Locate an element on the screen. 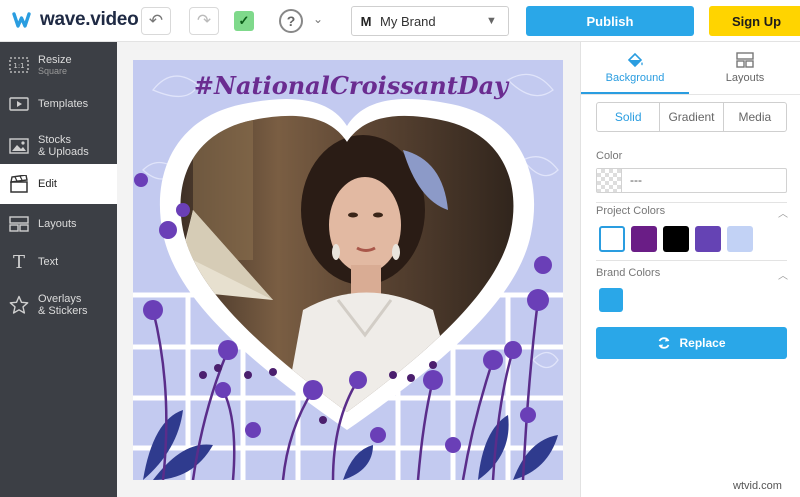 This screenshot has width=800, height=497. sidebar-item-stocks: Stocks & Uploads is located at coordinates (58, 146).